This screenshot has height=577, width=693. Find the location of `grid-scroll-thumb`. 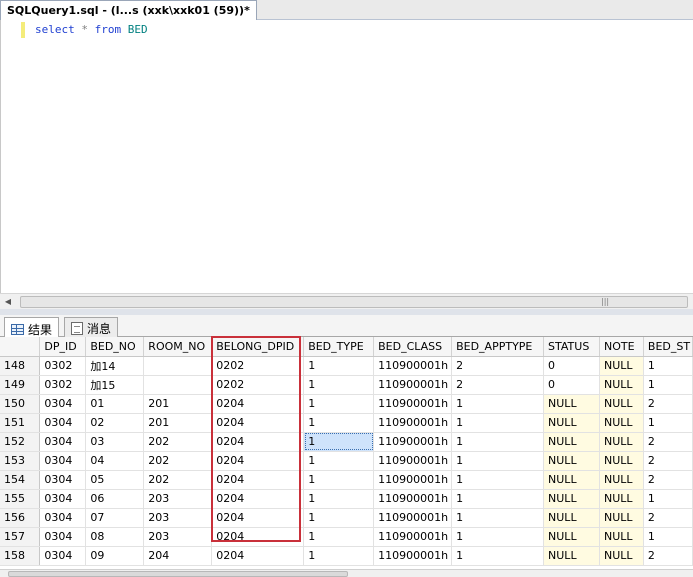

grid-scroll-thumb is located at coordinates (178, 574).